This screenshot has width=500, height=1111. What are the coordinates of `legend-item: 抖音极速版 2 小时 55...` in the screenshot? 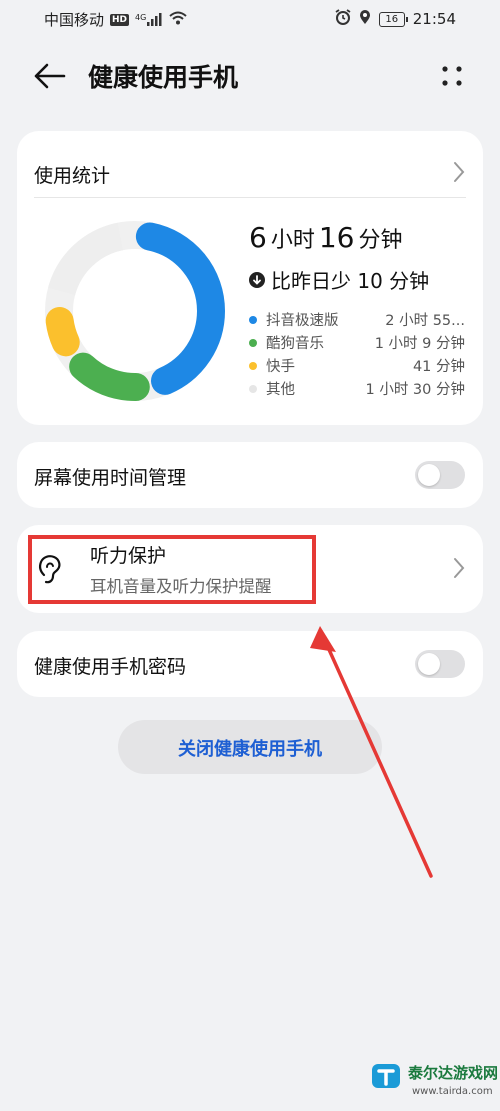 It's located at (357, 320).